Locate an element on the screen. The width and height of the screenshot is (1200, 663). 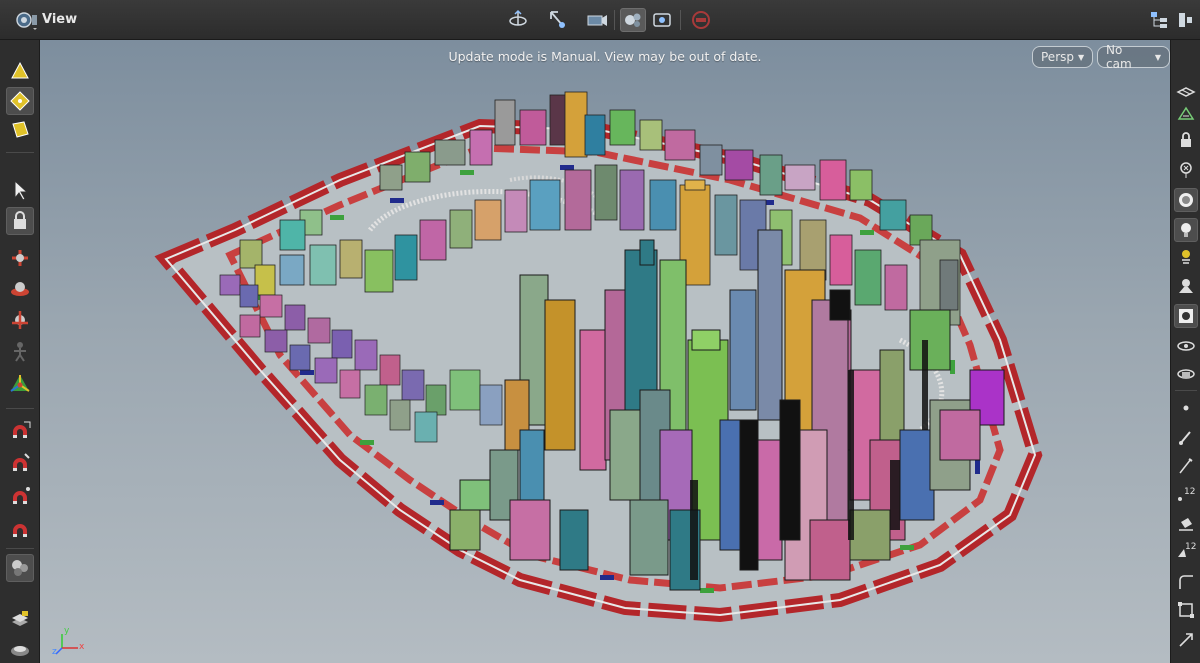
paint-tool-icon is located at coordinates (20, 351).